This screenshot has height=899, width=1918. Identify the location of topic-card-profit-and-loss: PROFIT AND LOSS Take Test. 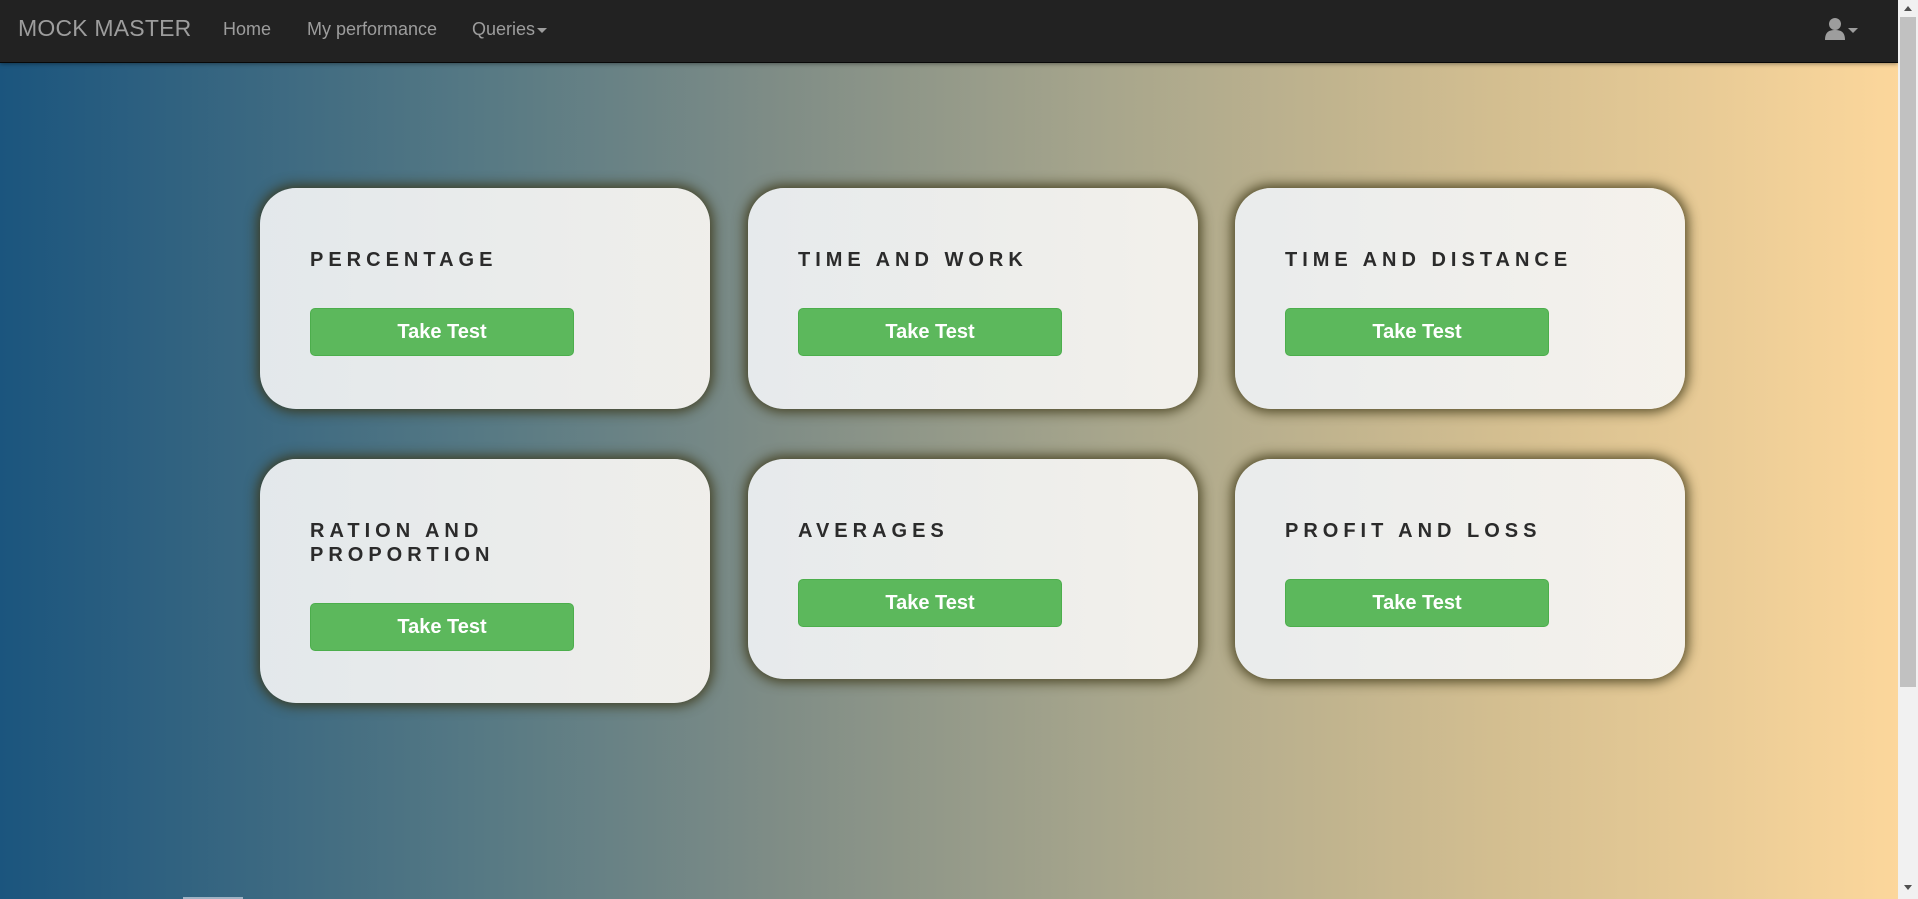
(1460, 569).